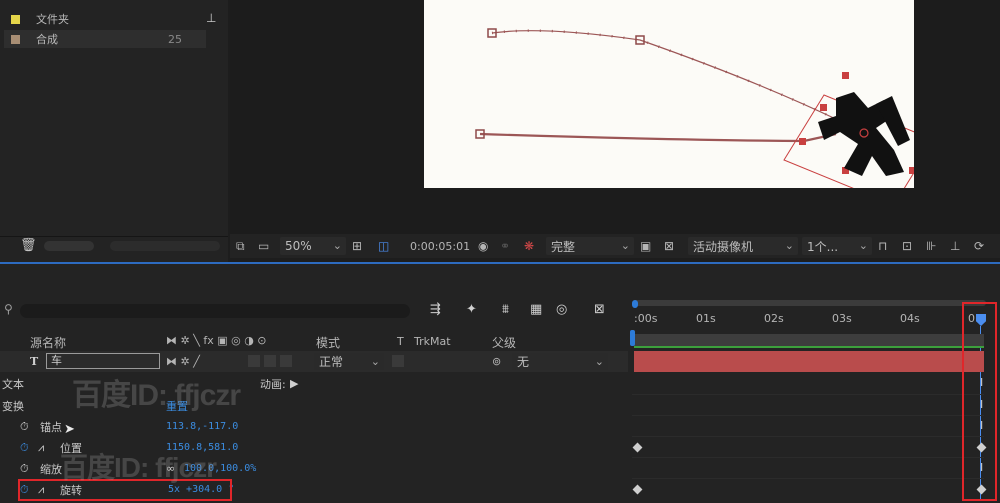 This screenshot has height=503, width=1000. What do you see at coordinates (52, 19) in the screenshot?
I see `project-item-label: 文件夹` at bounding box center [52, 19].